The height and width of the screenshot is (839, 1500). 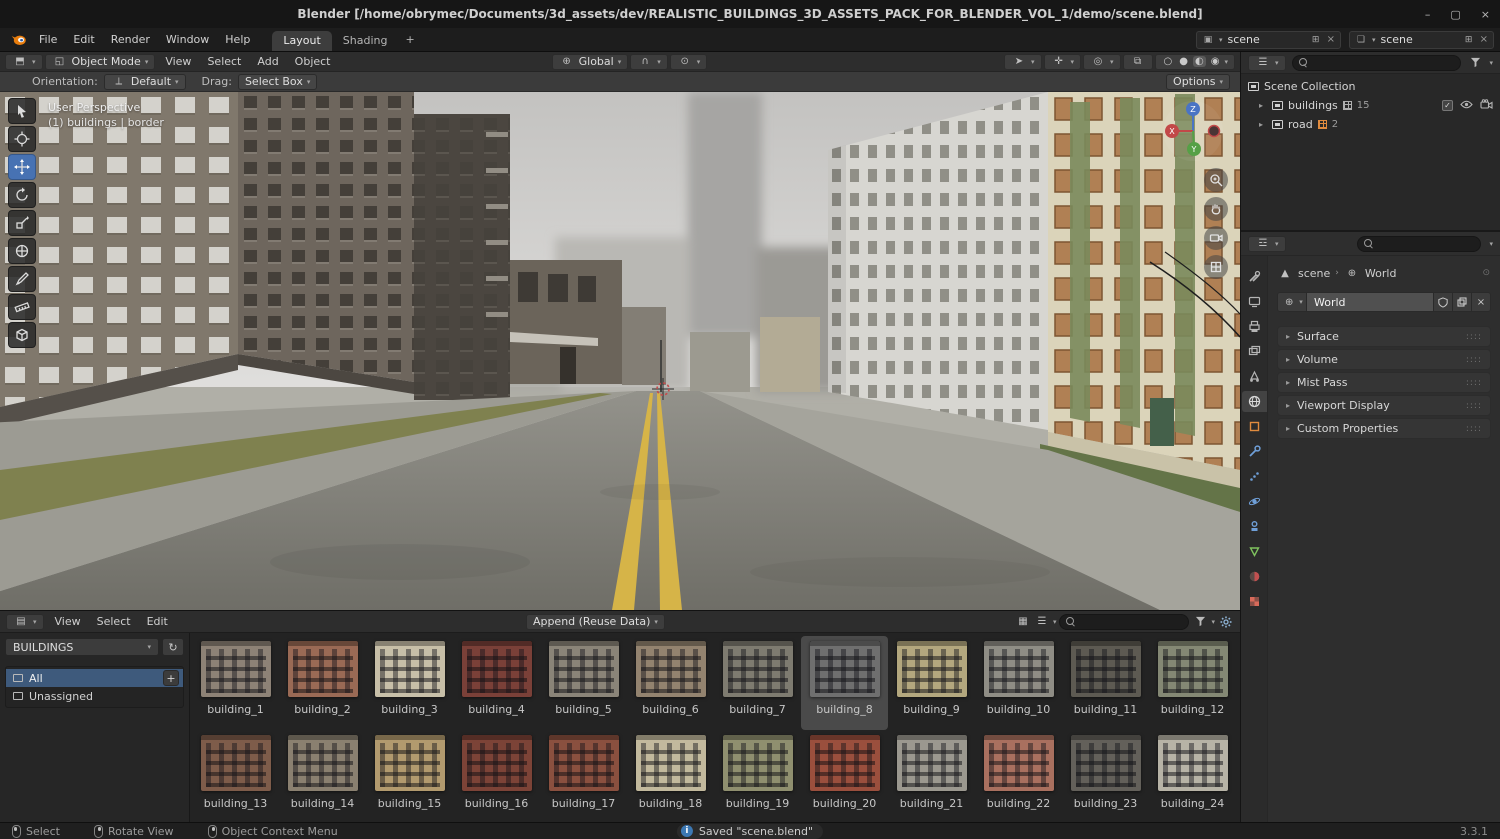 I want to click on tab-constraints, so click(x=1254, y=526).